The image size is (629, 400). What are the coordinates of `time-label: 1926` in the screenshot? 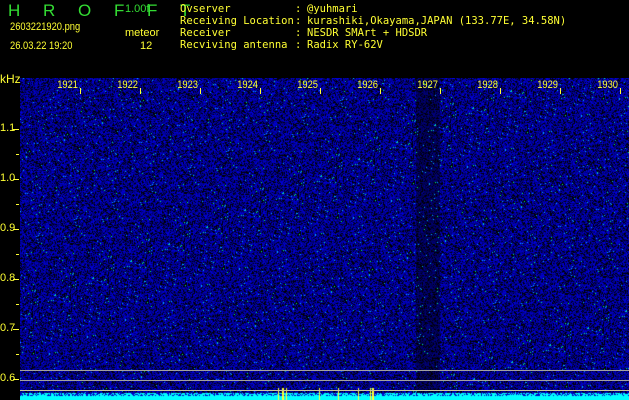 It's located at (367, 85).